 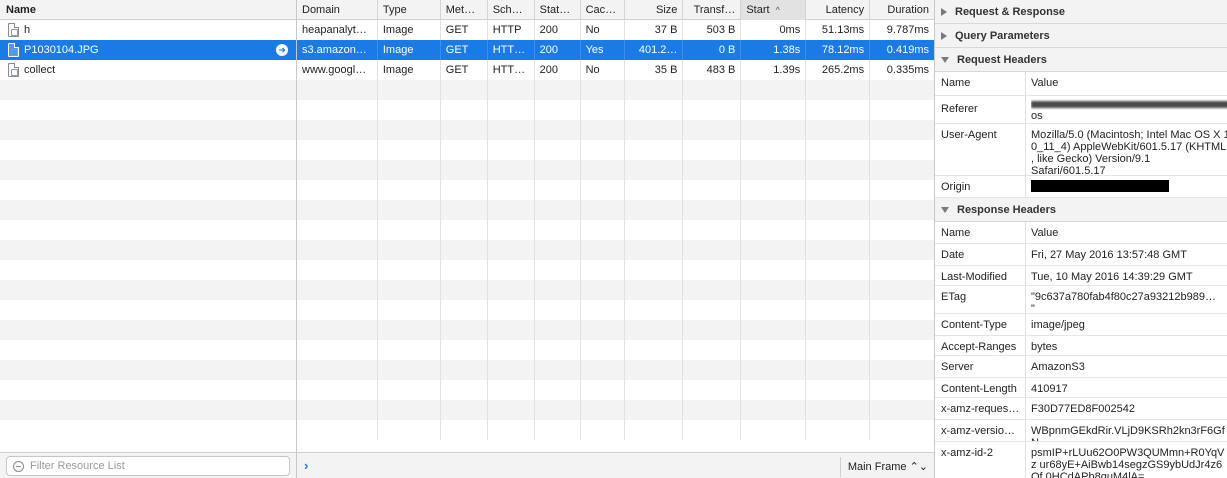 What do you see at coordinates (902, 10) in the screenshot?
I see `column-header-duration: Duration` at bounding box center [902, 10].